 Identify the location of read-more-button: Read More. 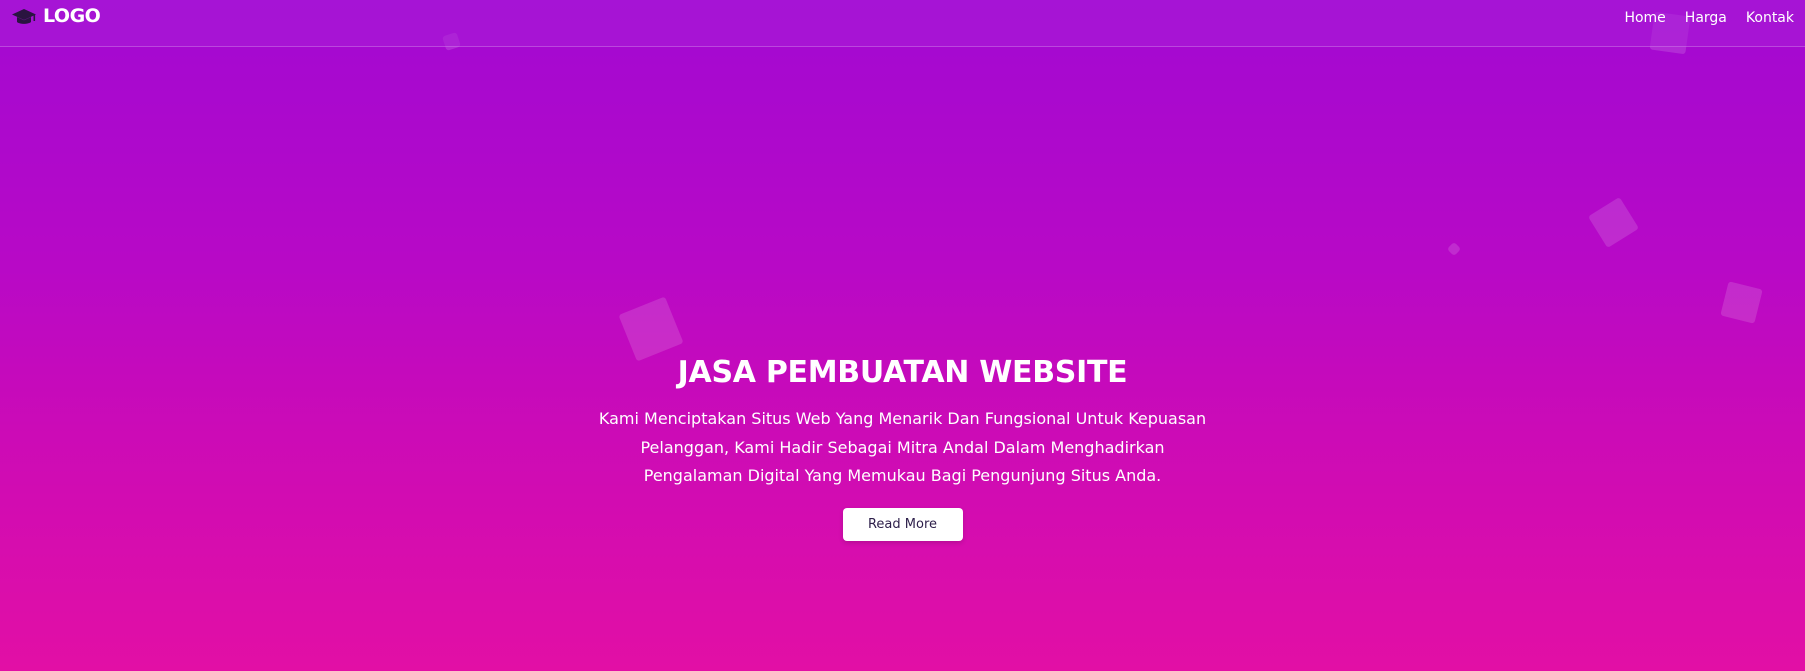
(902, 524).